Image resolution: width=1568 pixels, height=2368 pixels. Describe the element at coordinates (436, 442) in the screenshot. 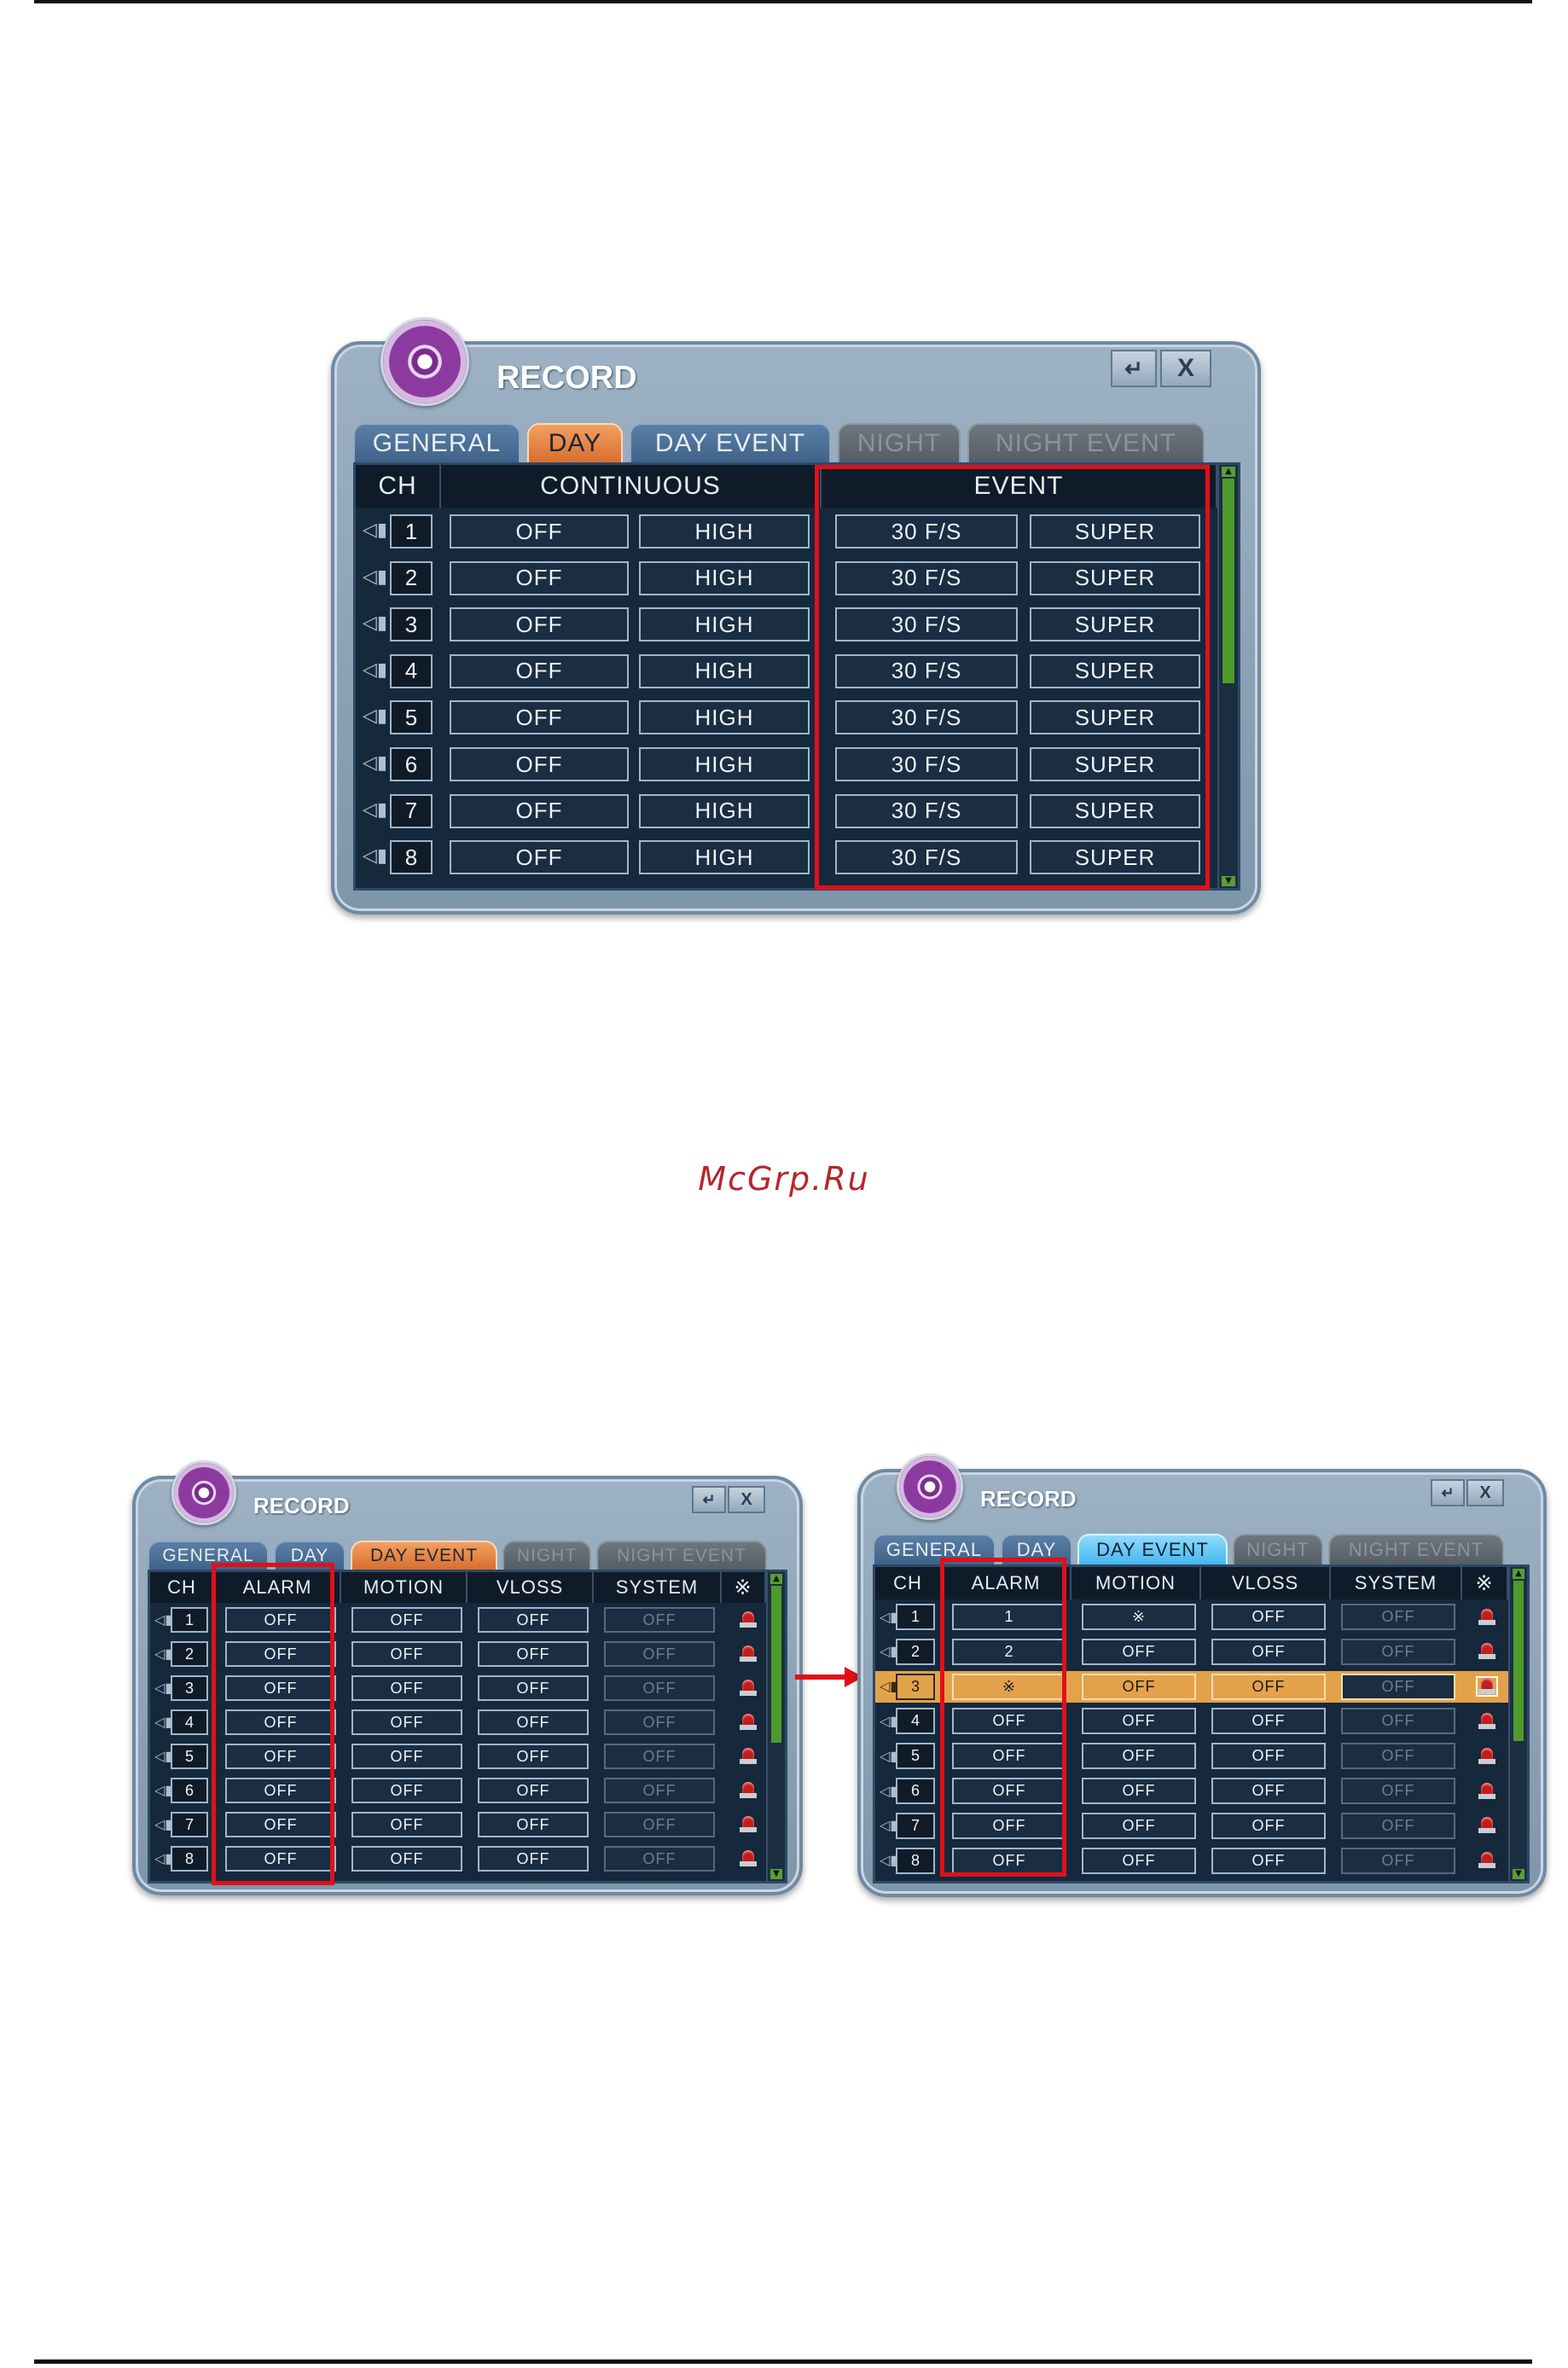

I see `tab-general: GENERAL` at that location.